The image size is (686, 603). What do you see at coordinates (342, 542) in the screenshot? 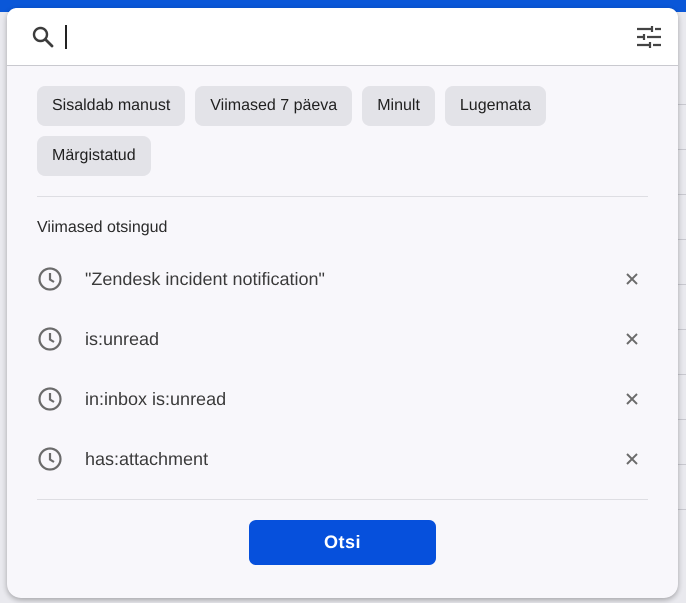
I see `search-button: Otsi` at bounding box center [342, 542].